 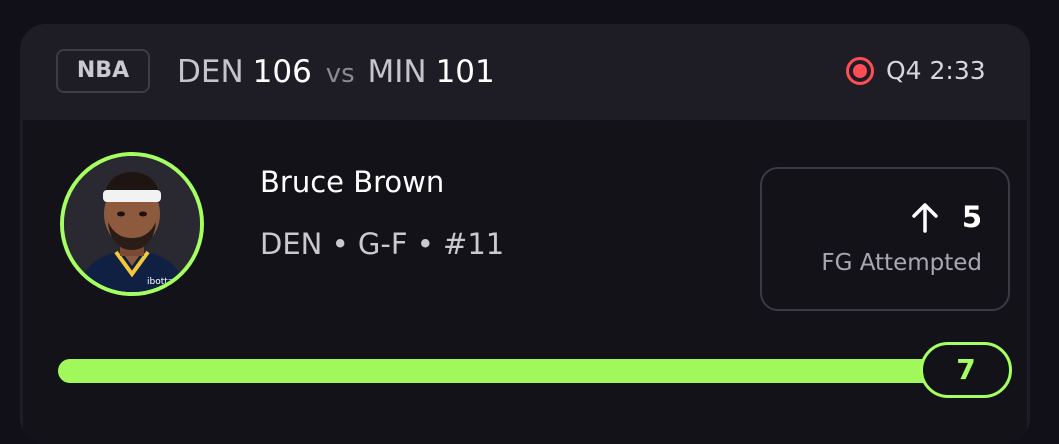 What do you see at coordinates (925, 218) in the screenshot?
I see `arrow-up-icon` at bounding box center [925, 218].